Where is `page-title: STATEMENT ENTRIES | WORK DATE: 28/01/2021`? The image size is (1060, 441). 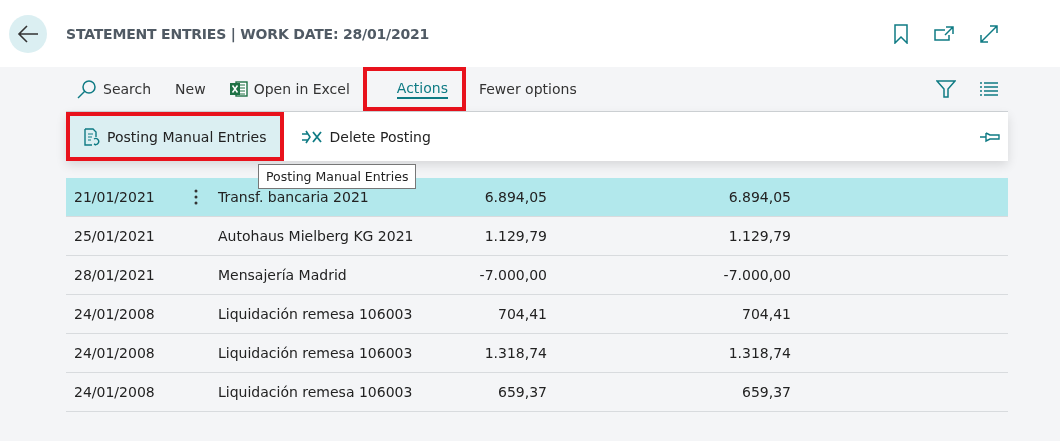
page-title: STATEMENT ENTRIES | WORK DATE: 28/01/2021 is located at coordinates (248, 33).